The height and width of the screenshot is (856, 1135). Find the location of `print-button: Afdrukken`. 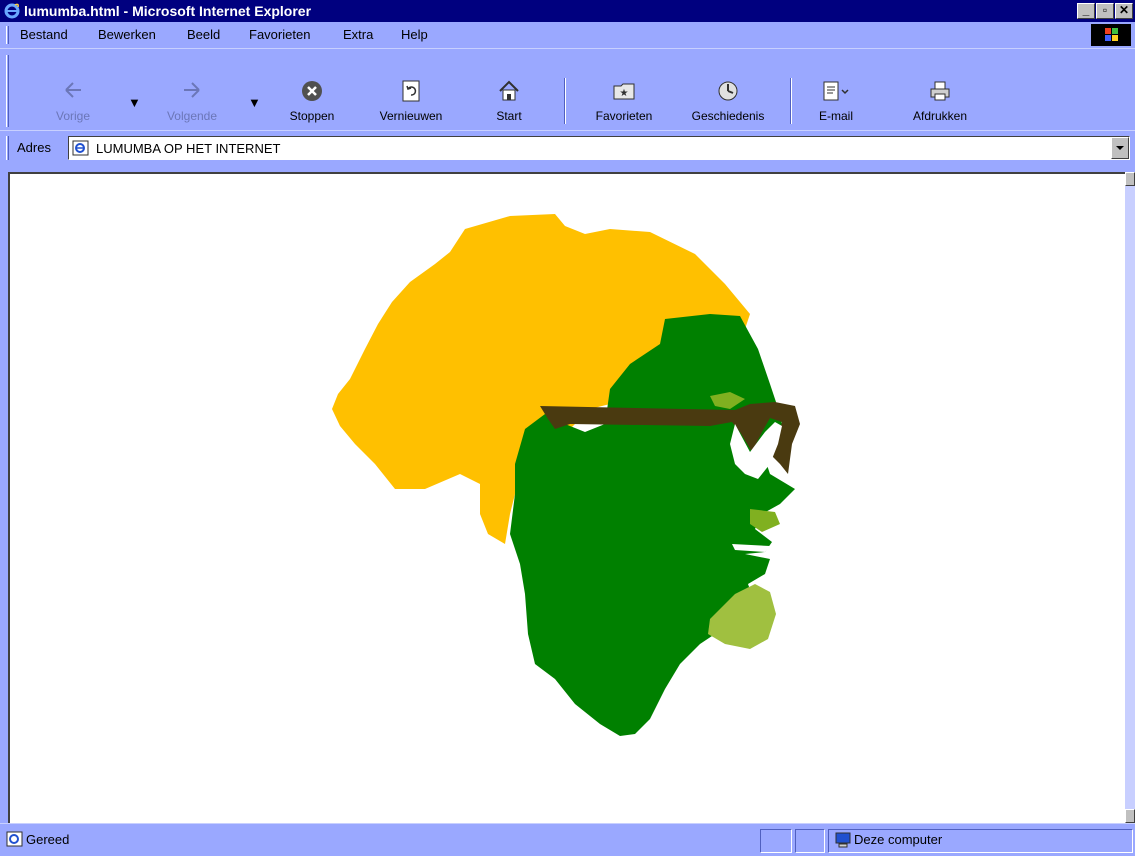

print-button: Afdrukken is located at coordinates (940, 104).